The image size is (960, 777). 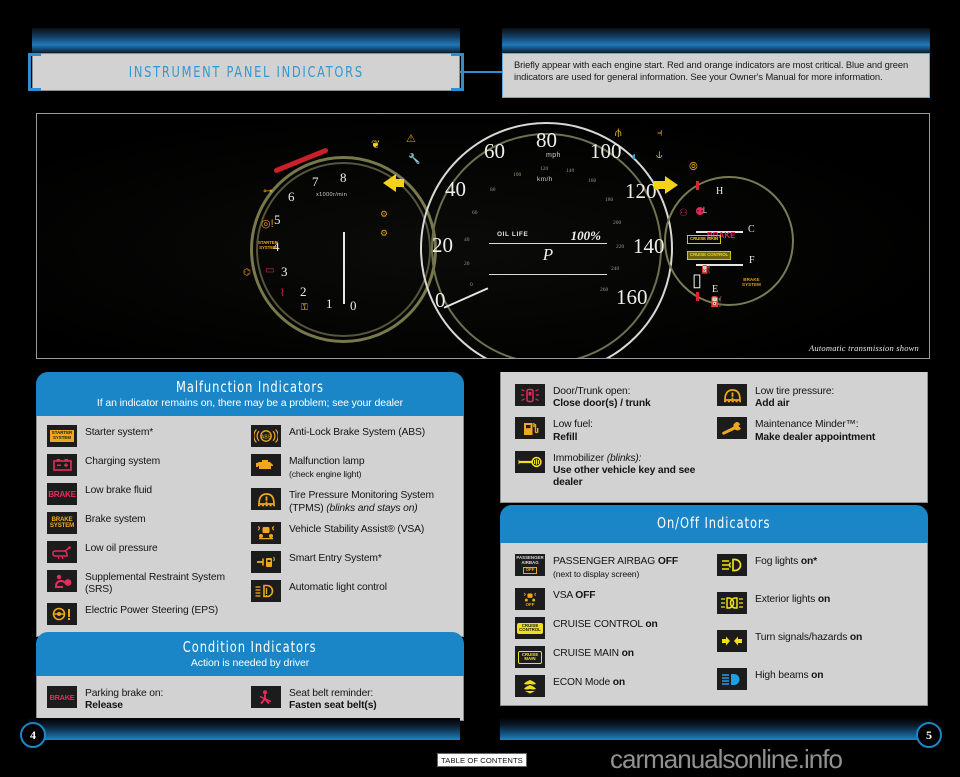 What do you see at coordinates (732, 428) in the screenshot?
I see `maintenance-minder-icon` at bounding box center [732, 428].